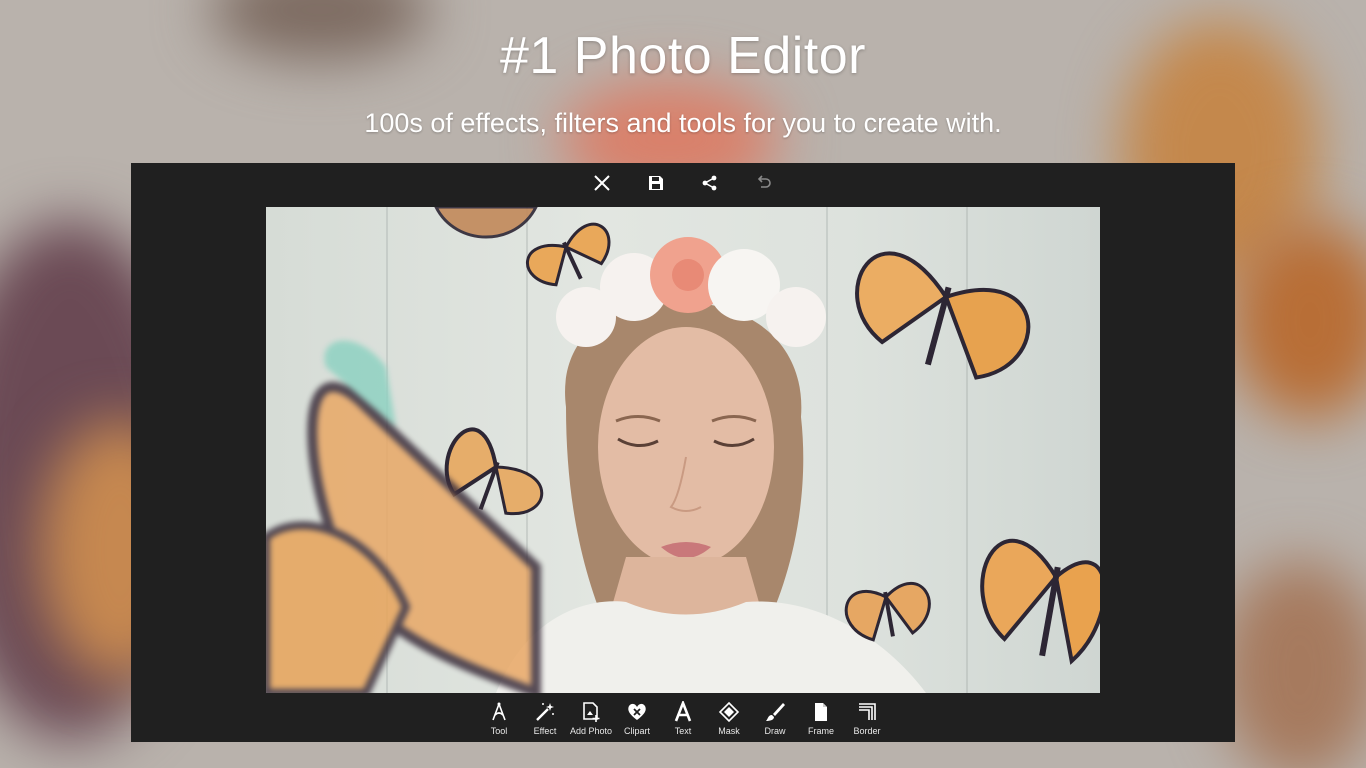 The height and width of the screenshot is (768, 1366). I want to click on undo-icon, so click(764, 181).